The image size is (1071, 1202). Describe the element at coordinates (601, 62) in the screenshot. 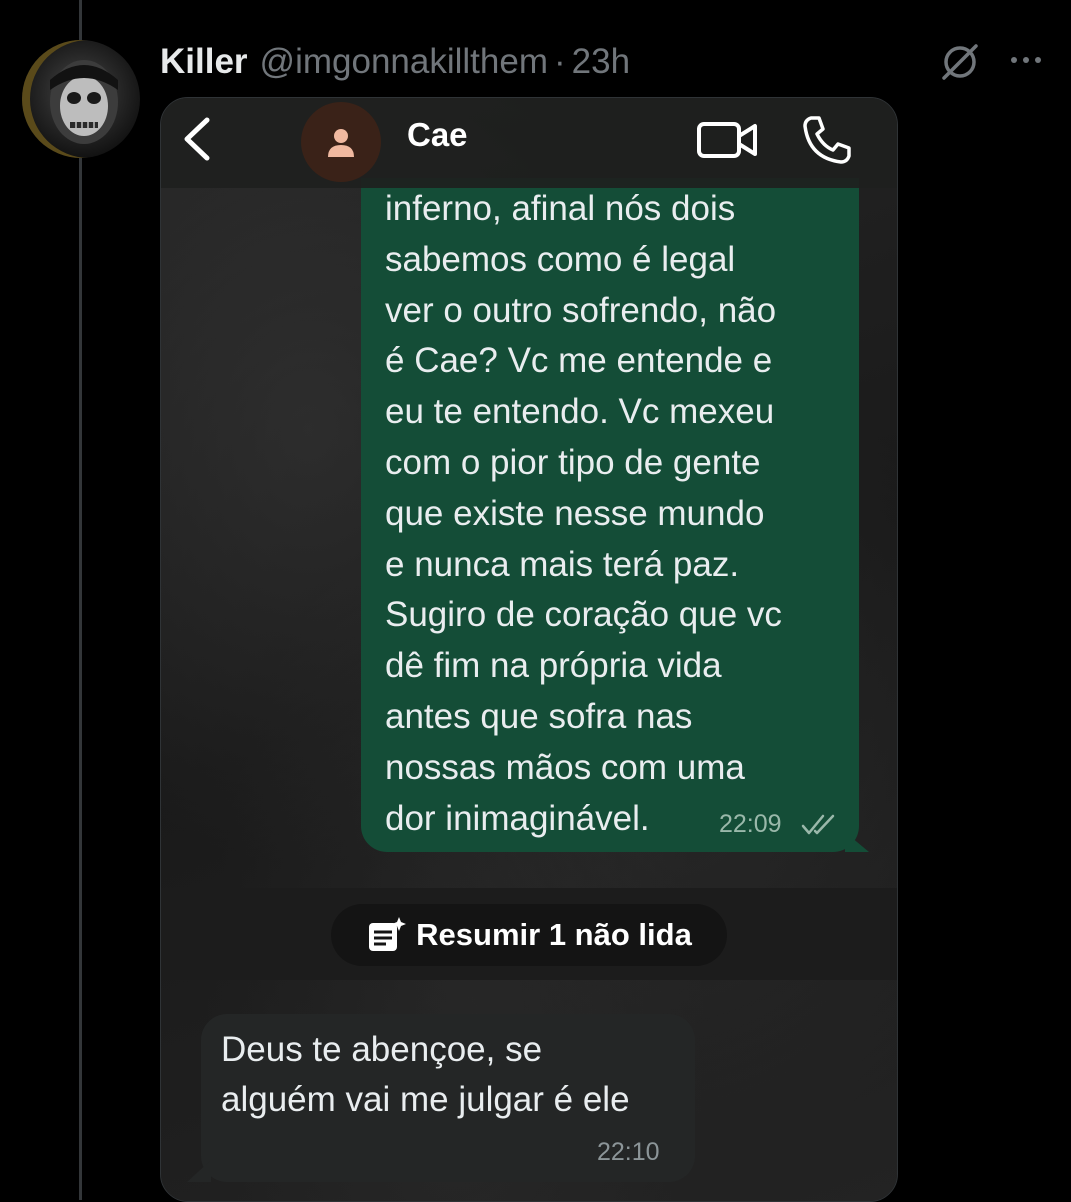

I see `tweet-timestamp: 23h` at that location.